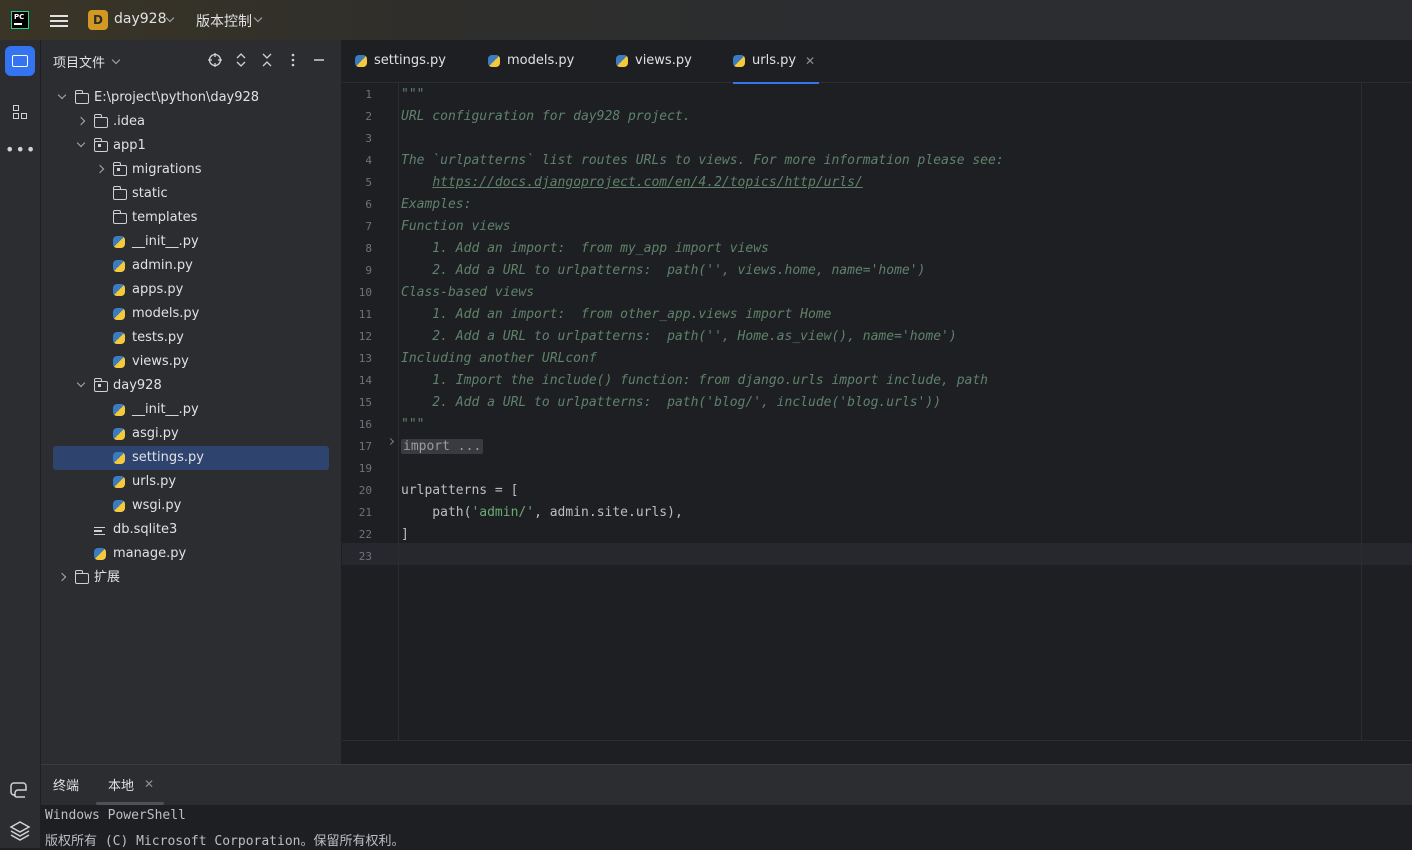 This screenshot has height=850, width=1412. Describe the element at coordinates (191, 386) in the screenshot. I see `tree-item: day928` at that location.